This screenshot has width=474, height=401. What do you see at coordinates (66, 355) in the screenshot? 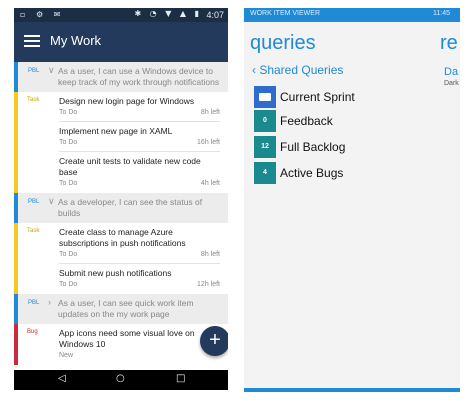
I see `item-state: New` at bounding box center [66, 355].